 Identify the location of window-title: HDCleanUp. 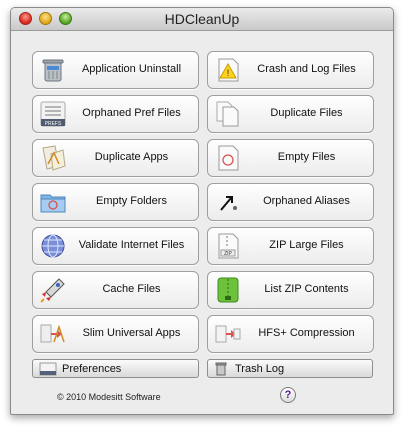
(202, 19).